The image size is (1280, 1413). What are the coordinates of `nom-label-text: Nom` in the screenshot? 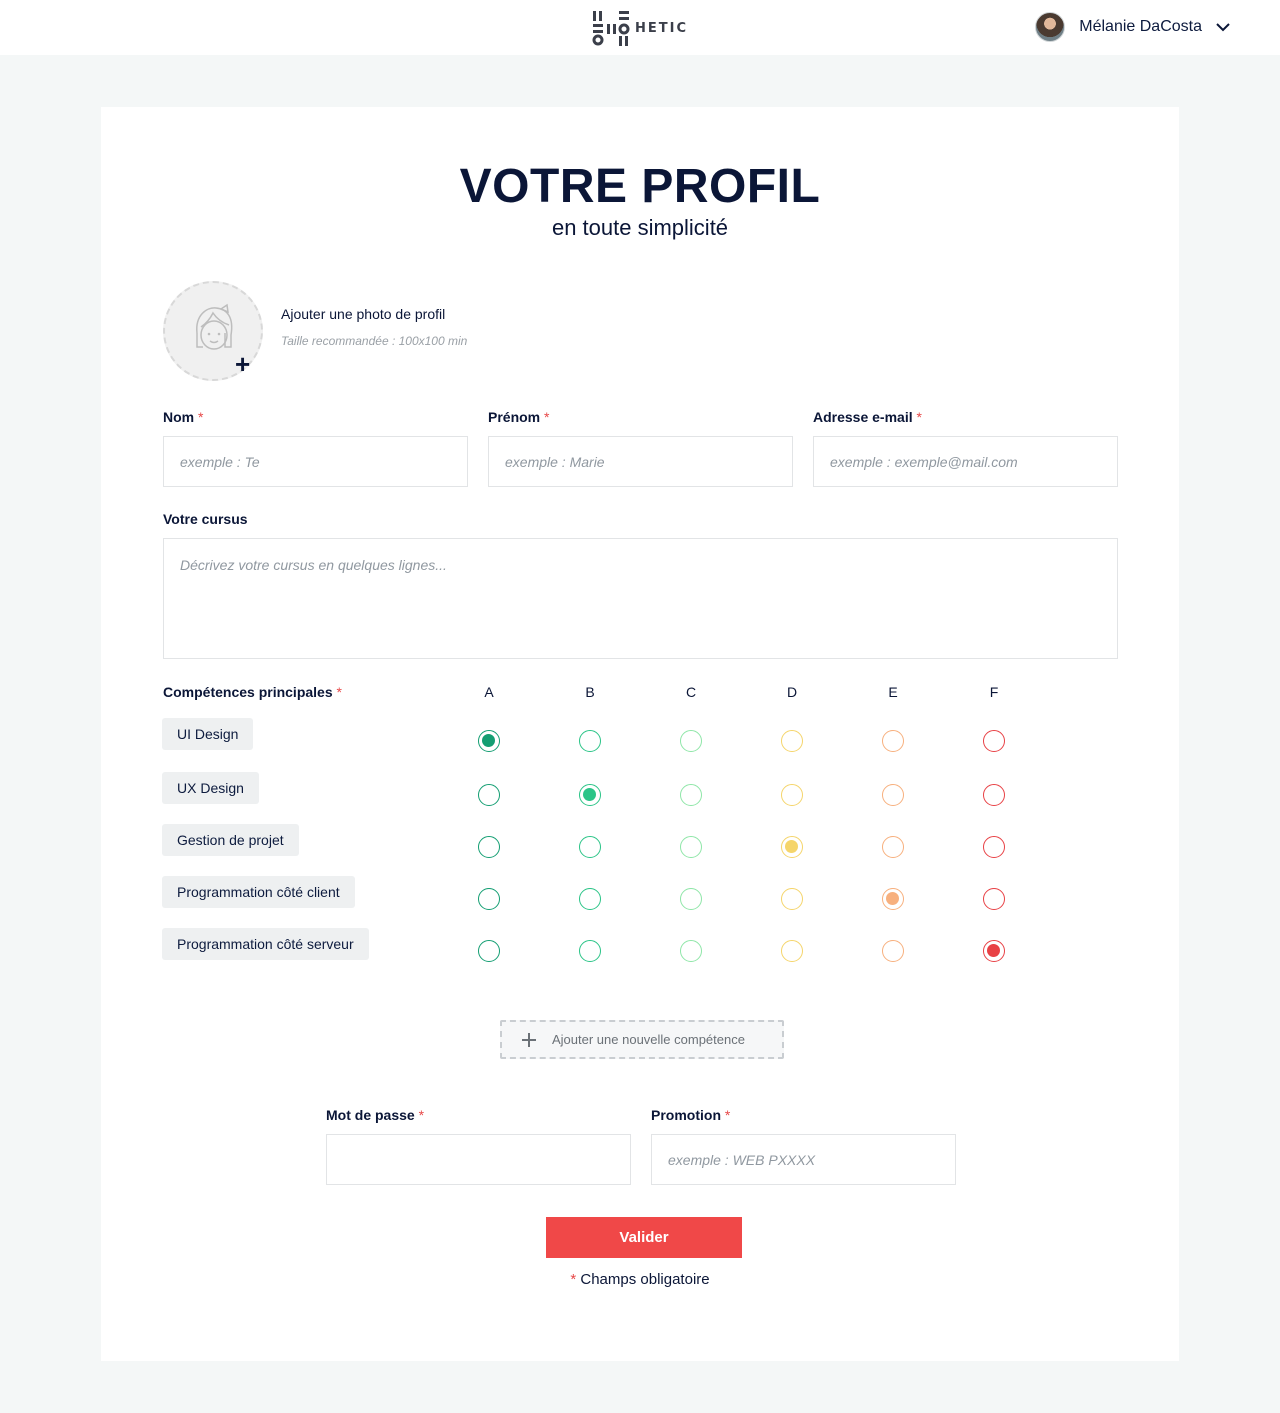 It's located at (179, 417).